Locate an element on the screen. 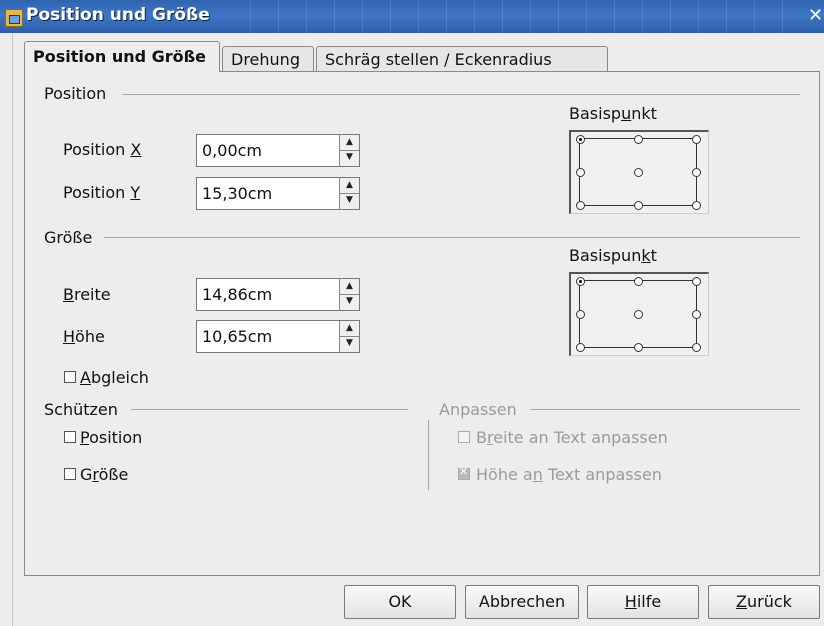 The height and width of the screenshot is (626, 824). basispunkt-position-selector is located at coordinates (639, 172).